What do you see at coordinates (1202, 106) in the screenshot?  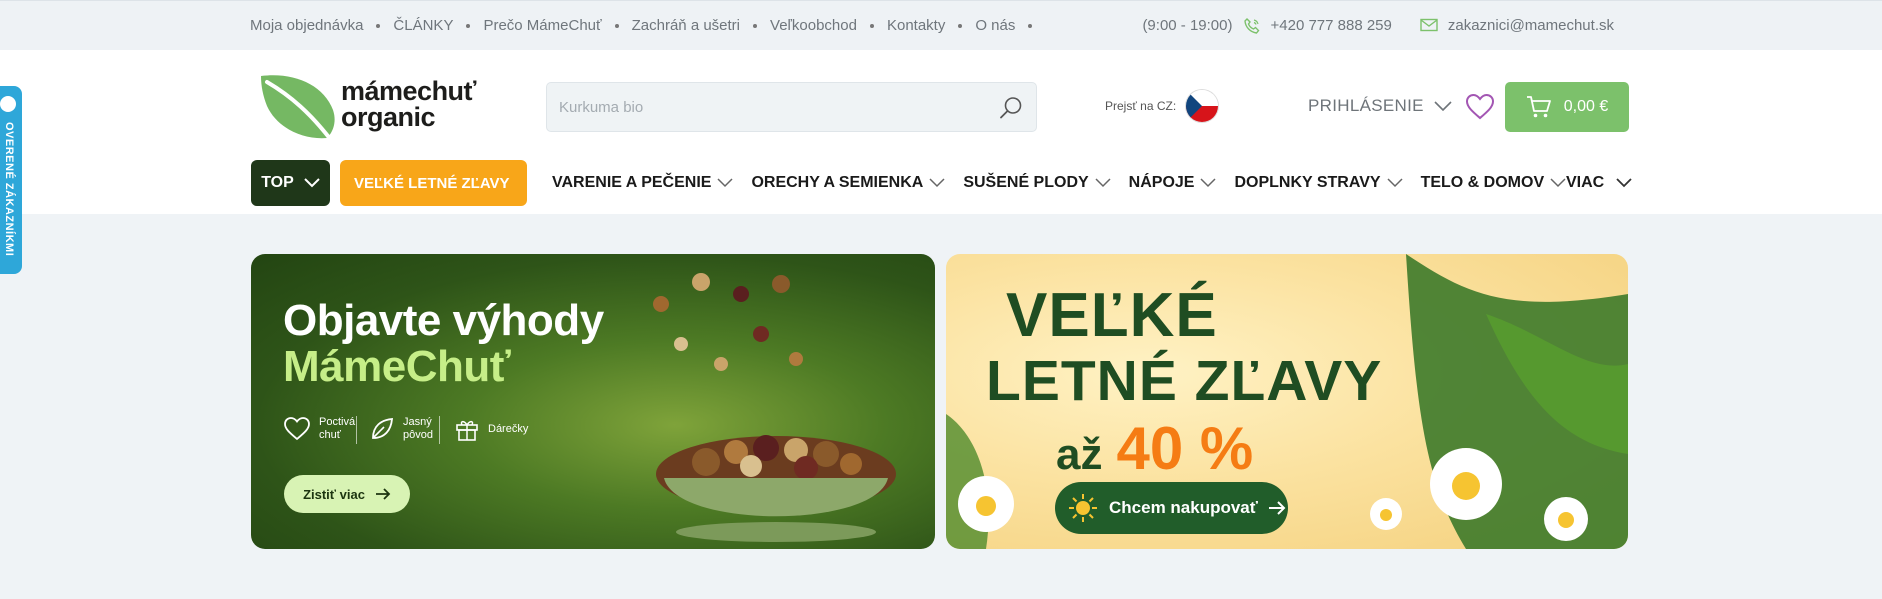 I see `czech-flag-icon` at bounding box center [1202, 106].